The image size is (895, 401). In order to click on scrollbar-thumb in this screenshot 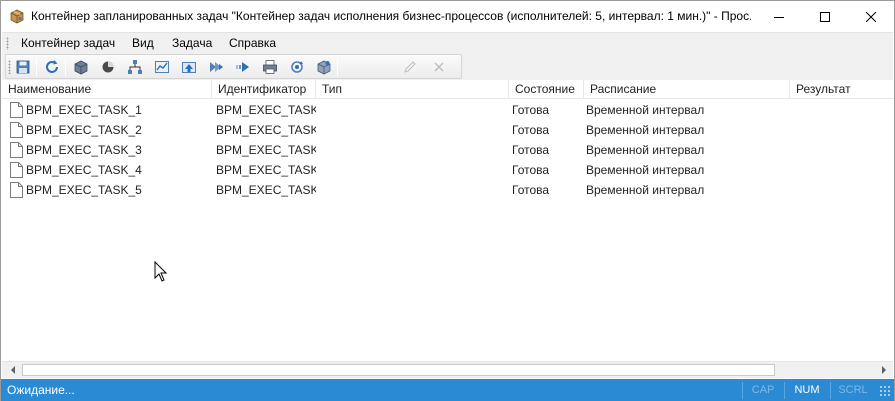, I will do `click(398, 370)`.